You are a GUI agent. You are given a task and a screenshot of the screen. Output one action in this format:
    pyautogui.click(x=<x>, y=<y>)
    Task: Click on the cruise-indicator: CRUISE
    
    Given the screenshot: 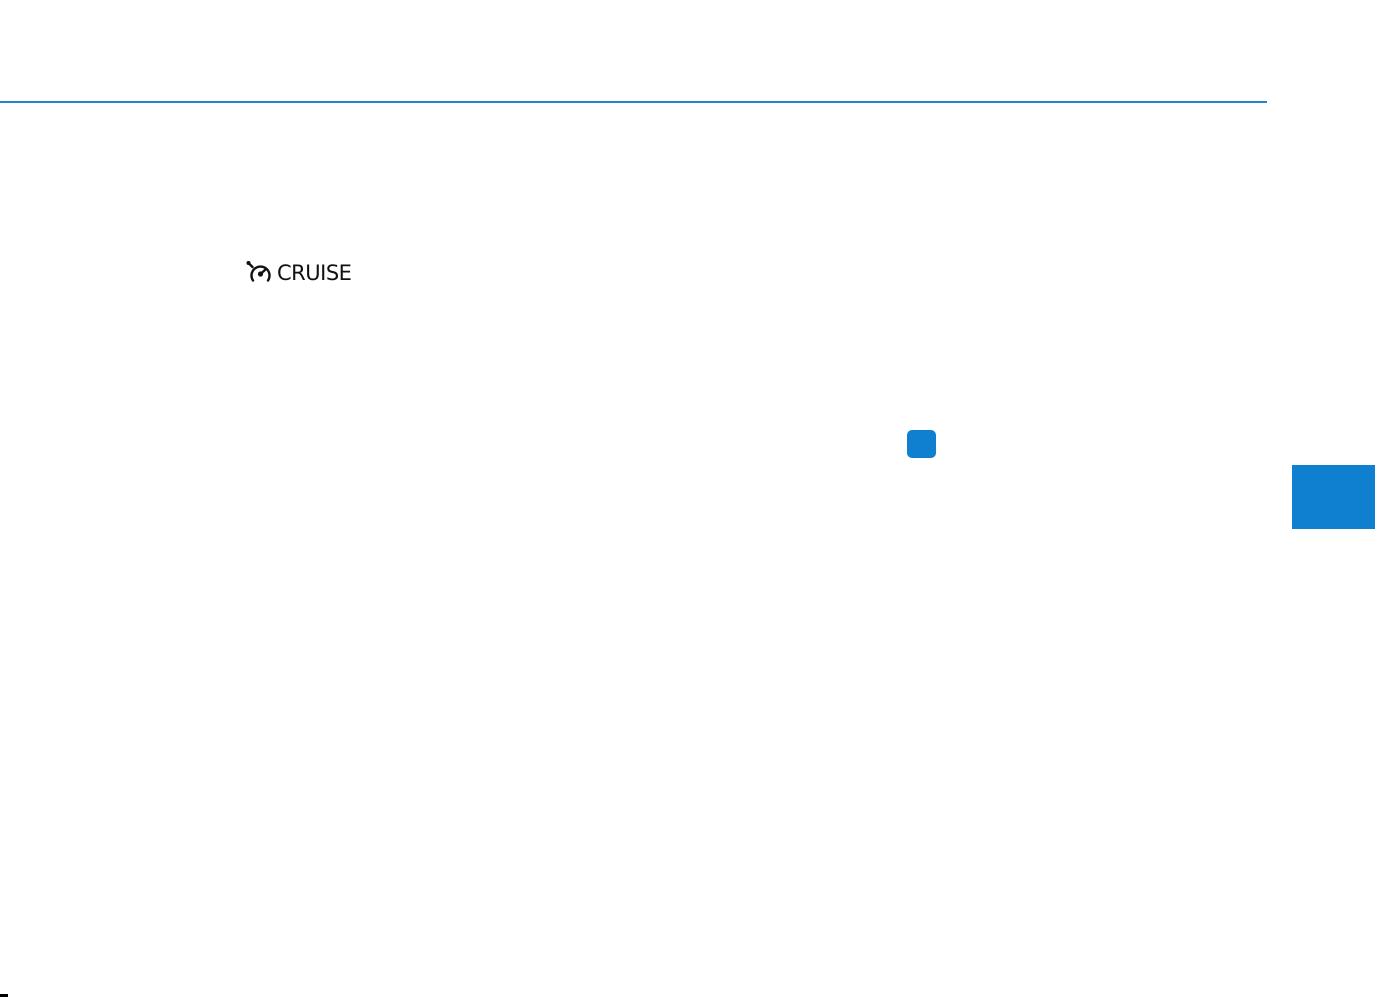 What is the action you would take?
    pyautogui.click(x=299, y=273)
    